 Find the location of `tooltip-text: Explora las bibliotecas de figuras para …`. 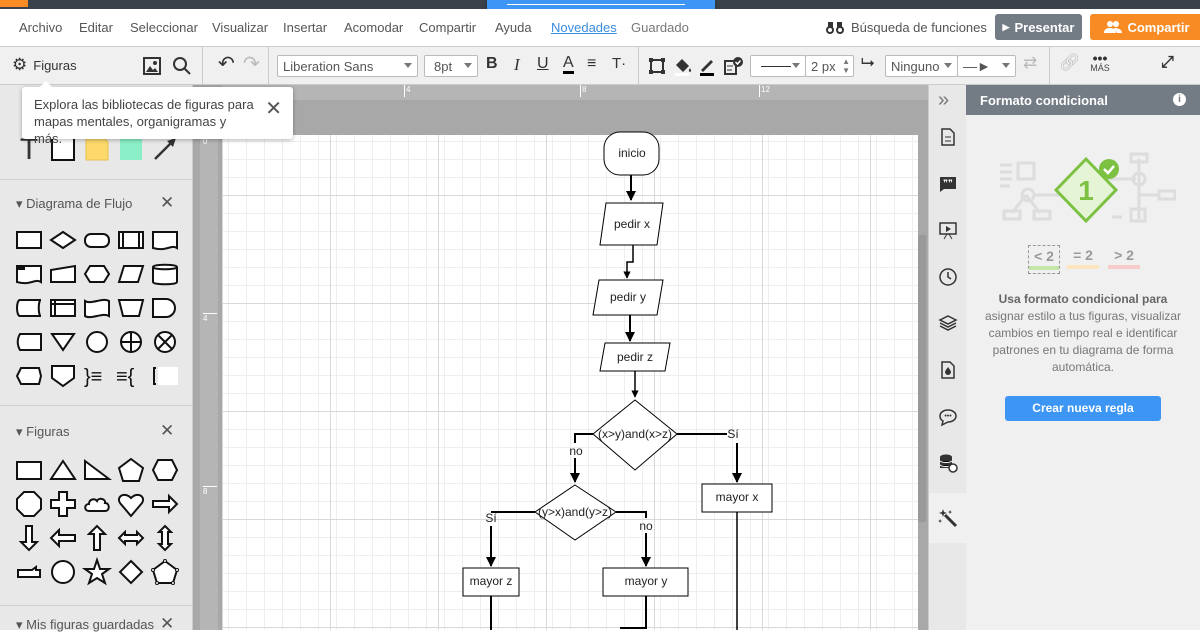

tooltip-text: Explora las bibliotecas de figuras para … is located at coordinates (144, 121).